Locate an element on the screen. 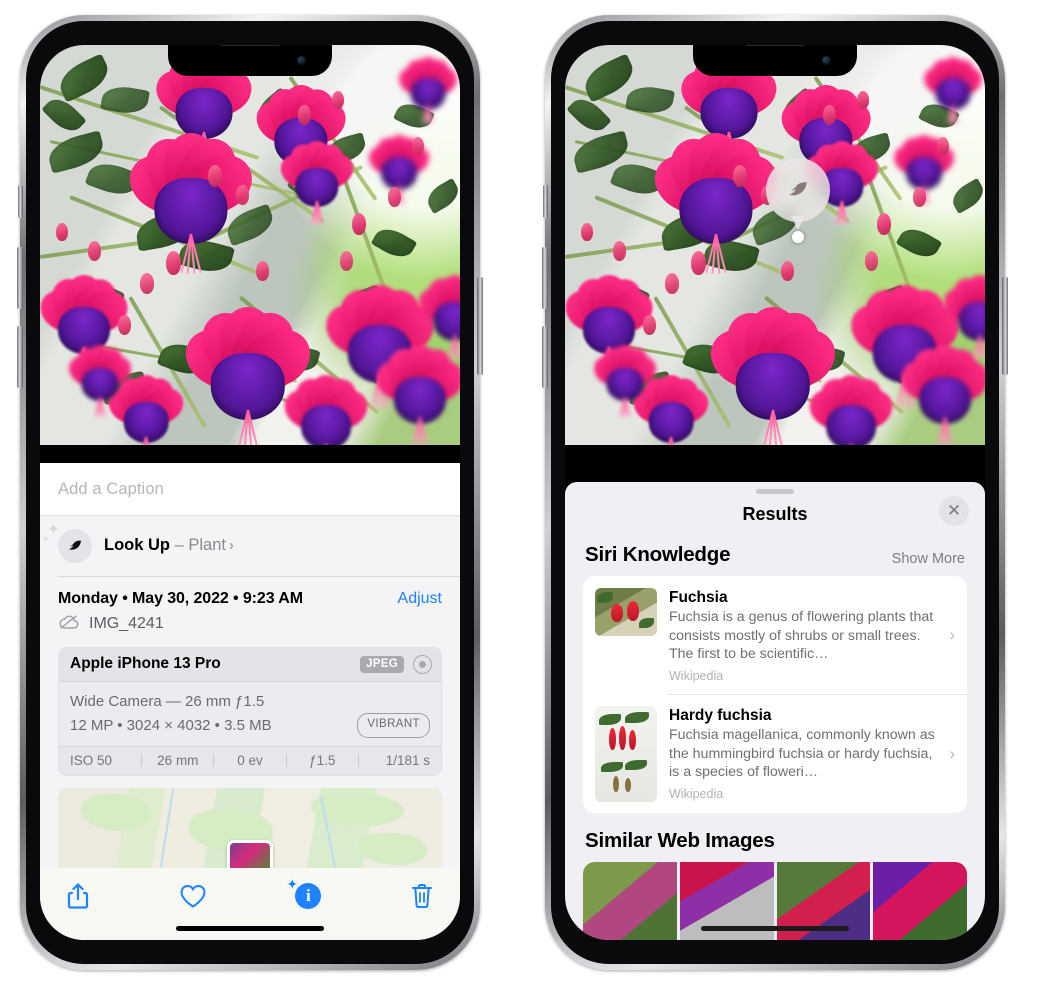  info-sparkle-icon: i is located at coordinates (308, 896).